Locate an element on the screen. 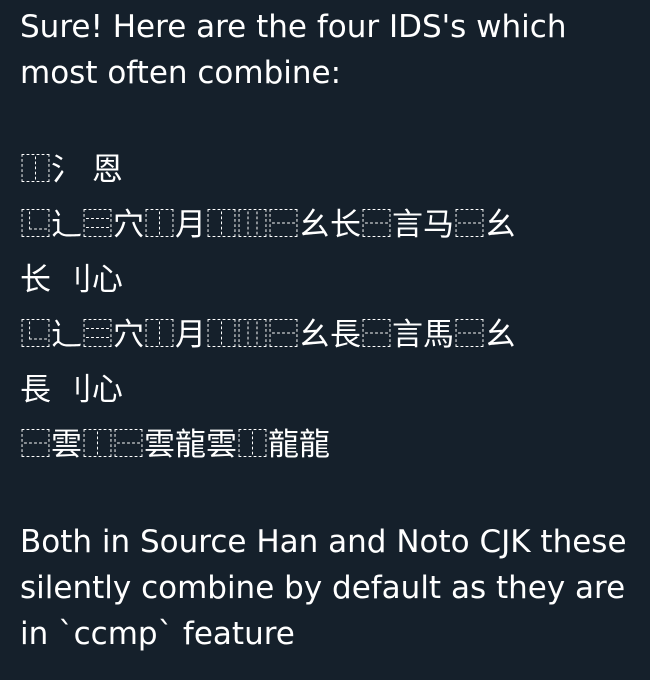 The width and height of the screenshot is (650, 680). ids-line: 長 刂心 is located at coordinates (71, 390).